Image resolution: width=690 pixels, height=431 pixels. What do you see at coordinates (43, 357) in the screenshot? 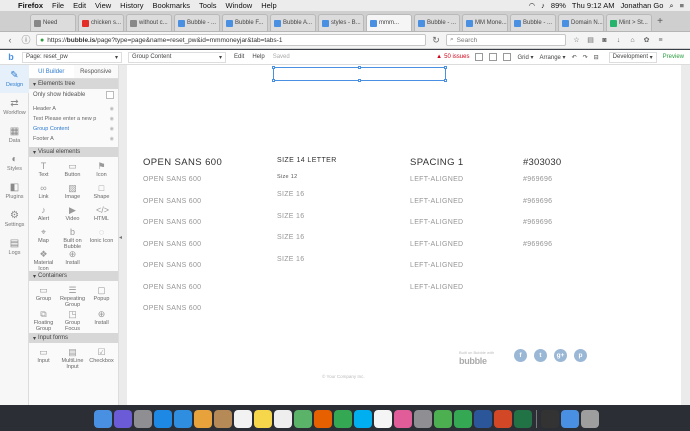
I see `element-input: ▭ Input` at bounding box center [43, 357].